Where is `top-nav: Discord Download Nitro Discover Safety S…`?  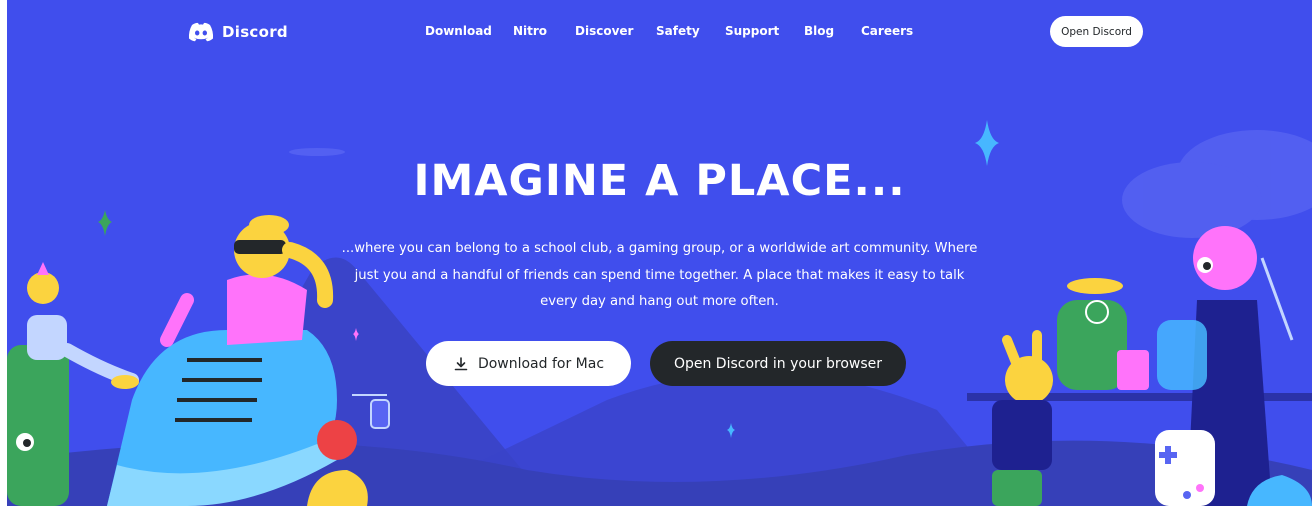
top-nav: Discord Download Nitro Discover Safety S… is located at coordinates (659, 32).